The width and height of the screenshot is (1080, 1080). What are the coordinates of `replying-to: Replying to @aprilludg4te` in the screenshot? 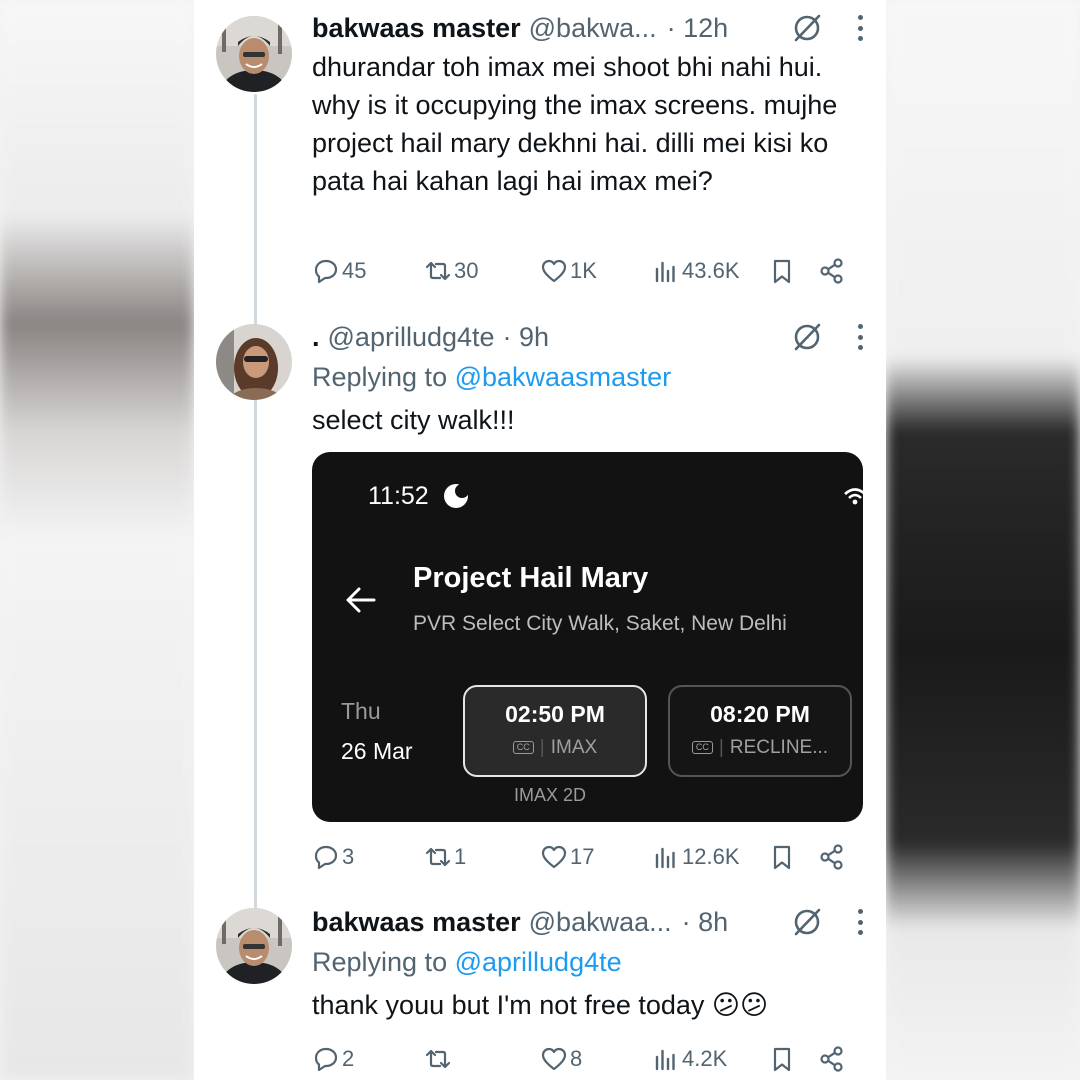 It's located at (588, 962).